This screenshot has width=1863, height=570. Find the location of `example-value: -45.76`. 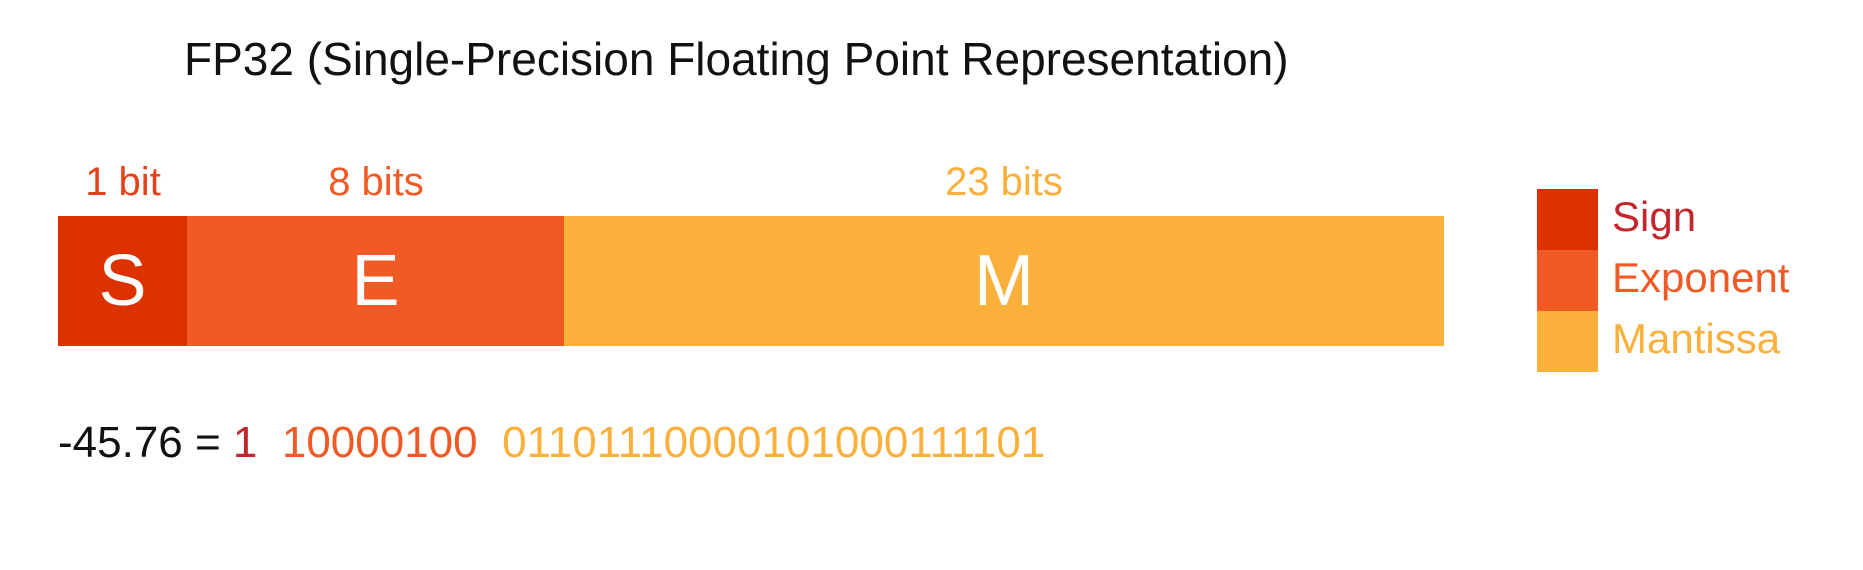

example-value: -45.76 is located at coordinates (120, 442).